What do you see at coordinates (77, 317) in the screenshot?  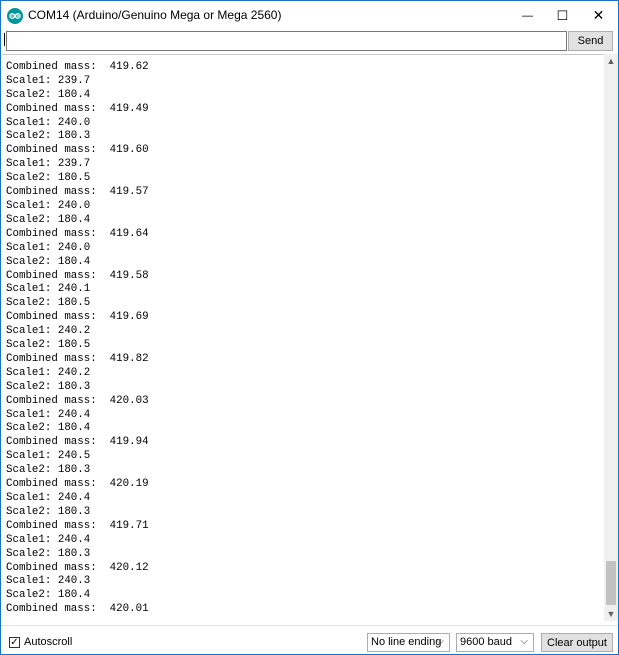 I see `output-line: Combined mass: 419.69` at bounding box center [77, 317].